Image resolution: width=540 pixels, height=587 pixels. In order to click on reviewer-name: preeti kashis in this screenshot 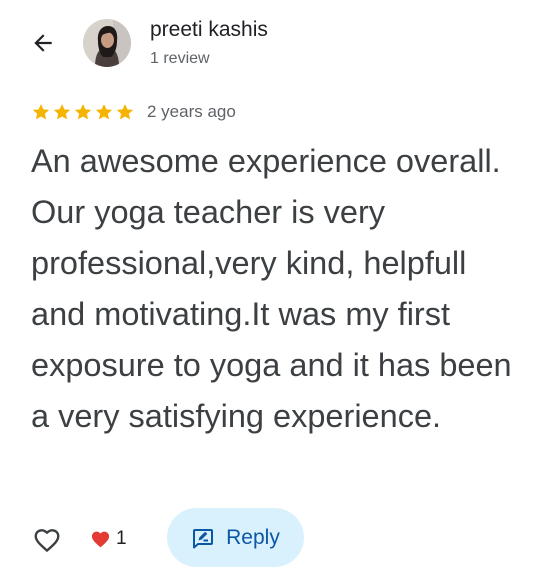, I will do `click(209, 30)`.